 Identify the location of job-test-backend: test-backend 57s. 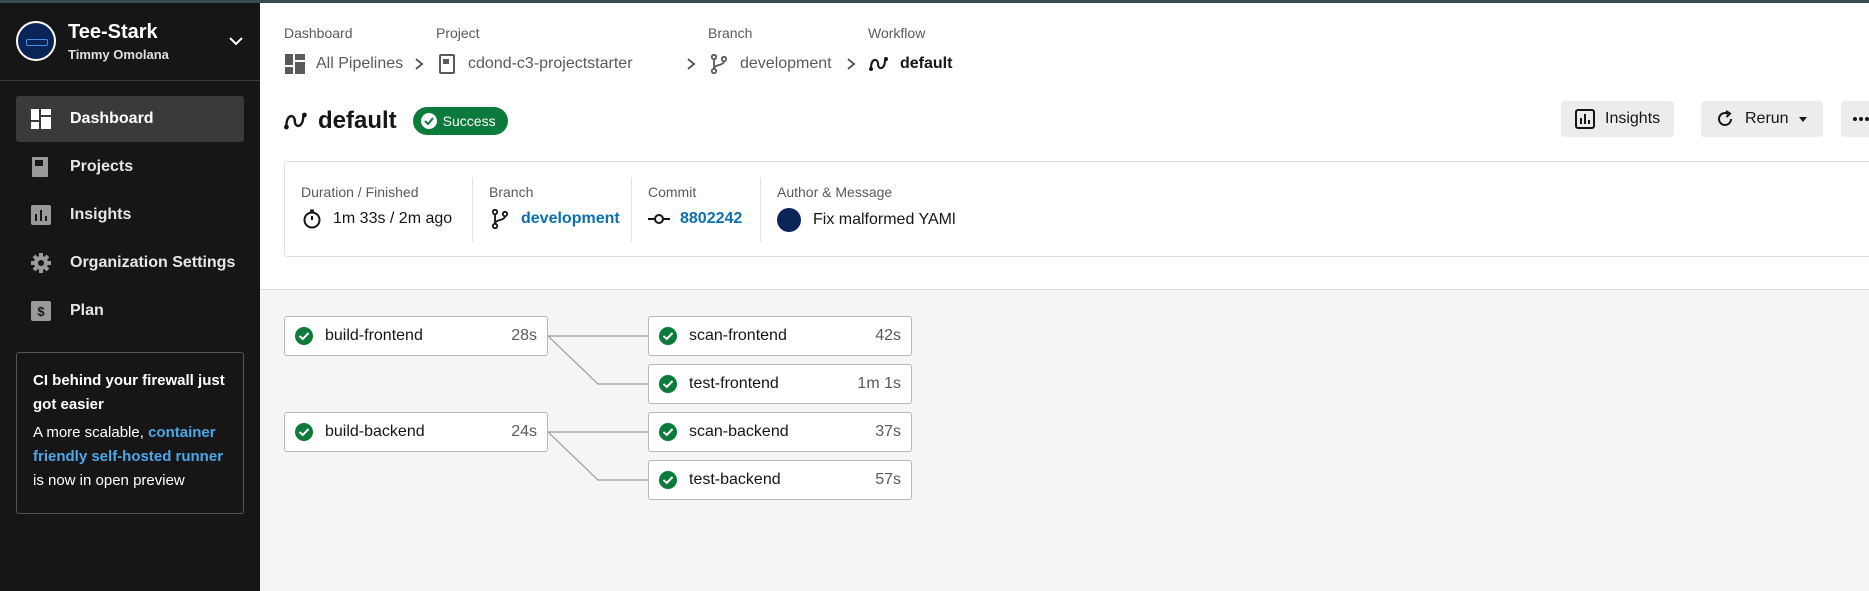
(780, 480).